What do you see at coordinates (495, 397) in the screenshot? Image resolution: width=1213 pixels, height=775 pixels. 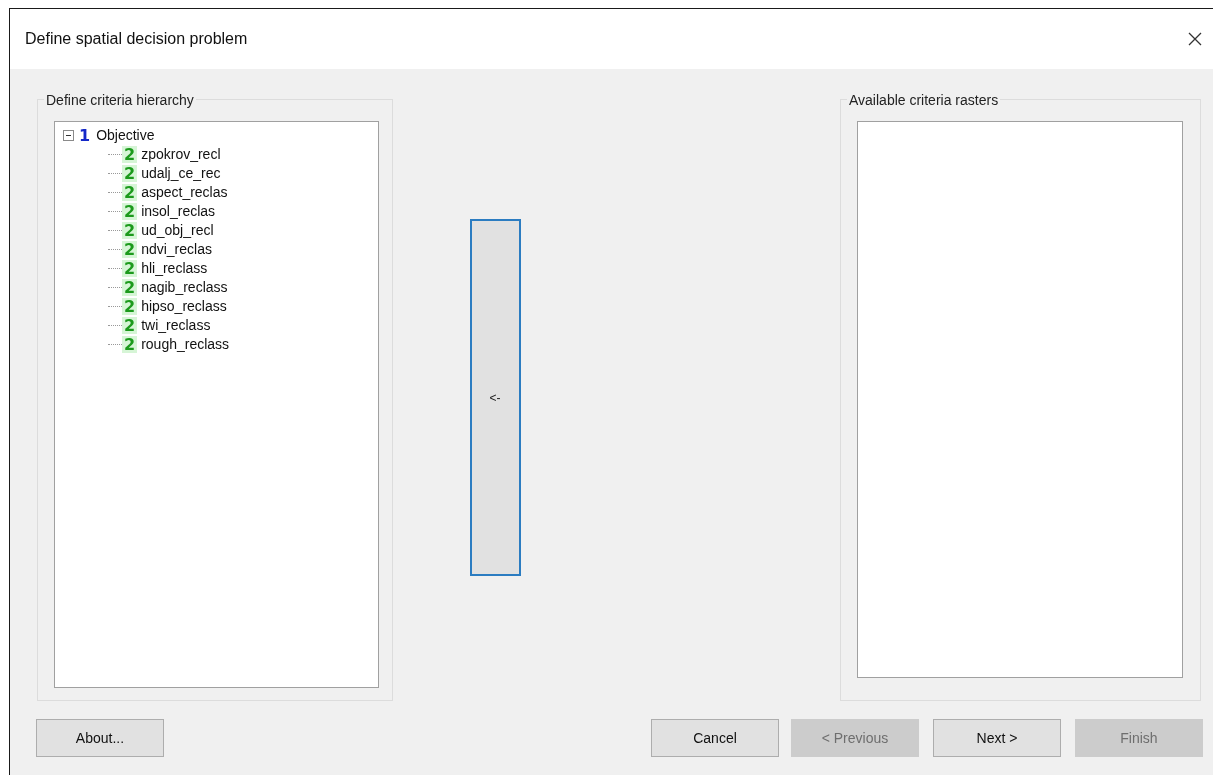 I see `move-left-button: <-` at bounding box center [495, 397].